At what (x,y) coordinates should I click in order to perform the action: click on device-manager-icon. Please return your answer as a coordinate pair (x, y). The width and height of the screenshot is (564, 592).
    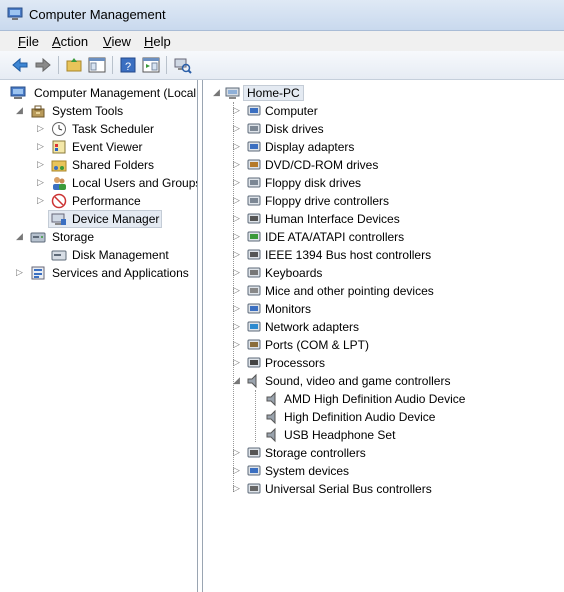
    Looking at the image, I should click on (58, 219).